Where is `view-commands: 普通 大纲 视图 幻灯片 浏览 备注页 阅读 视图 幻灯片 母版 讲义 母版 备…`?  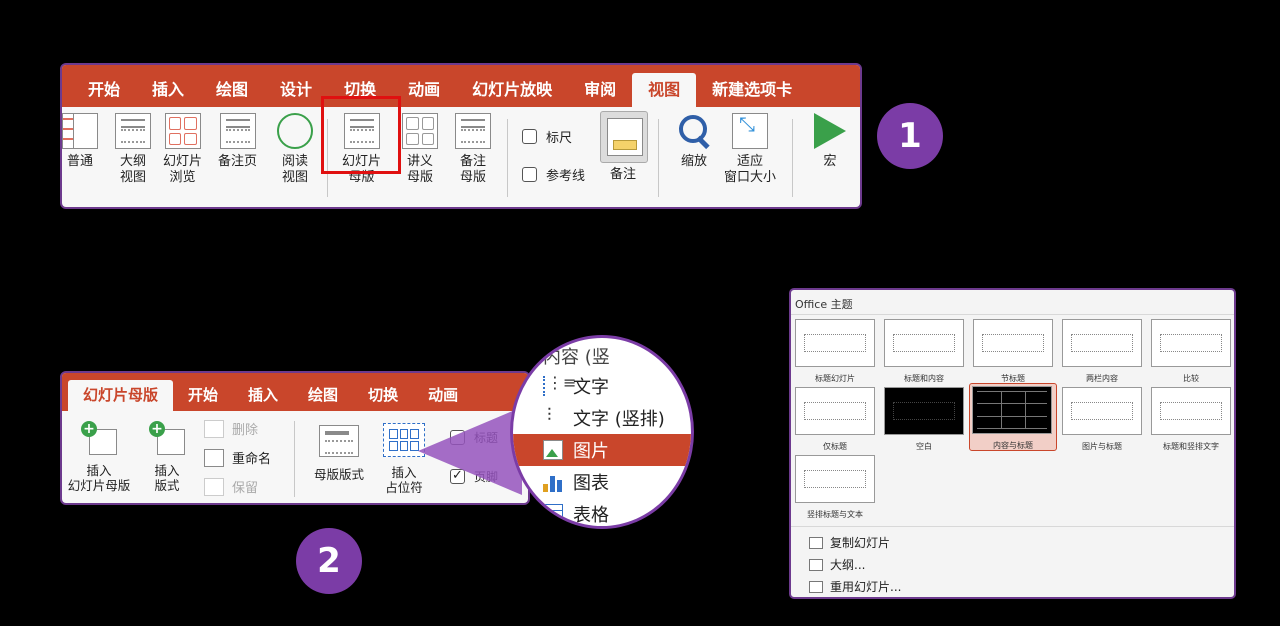
view-commands: 普通 大纲 视图 幻灯片 浏览 备注页 阅读 视图 幻灯片 母版 讲义 母版 备… is located at coordinates (461, 157).